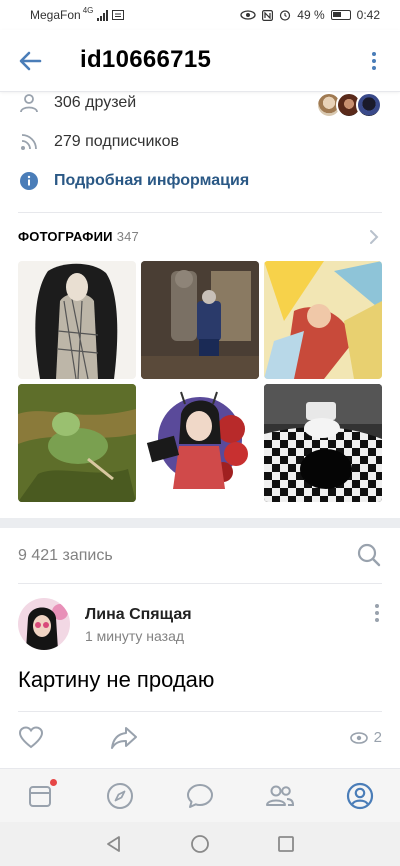 The height and width of the screenshot is (866, 400). Describe the element at coordinates (200, 523) in the screenshot. I see `section-separator` at that location.